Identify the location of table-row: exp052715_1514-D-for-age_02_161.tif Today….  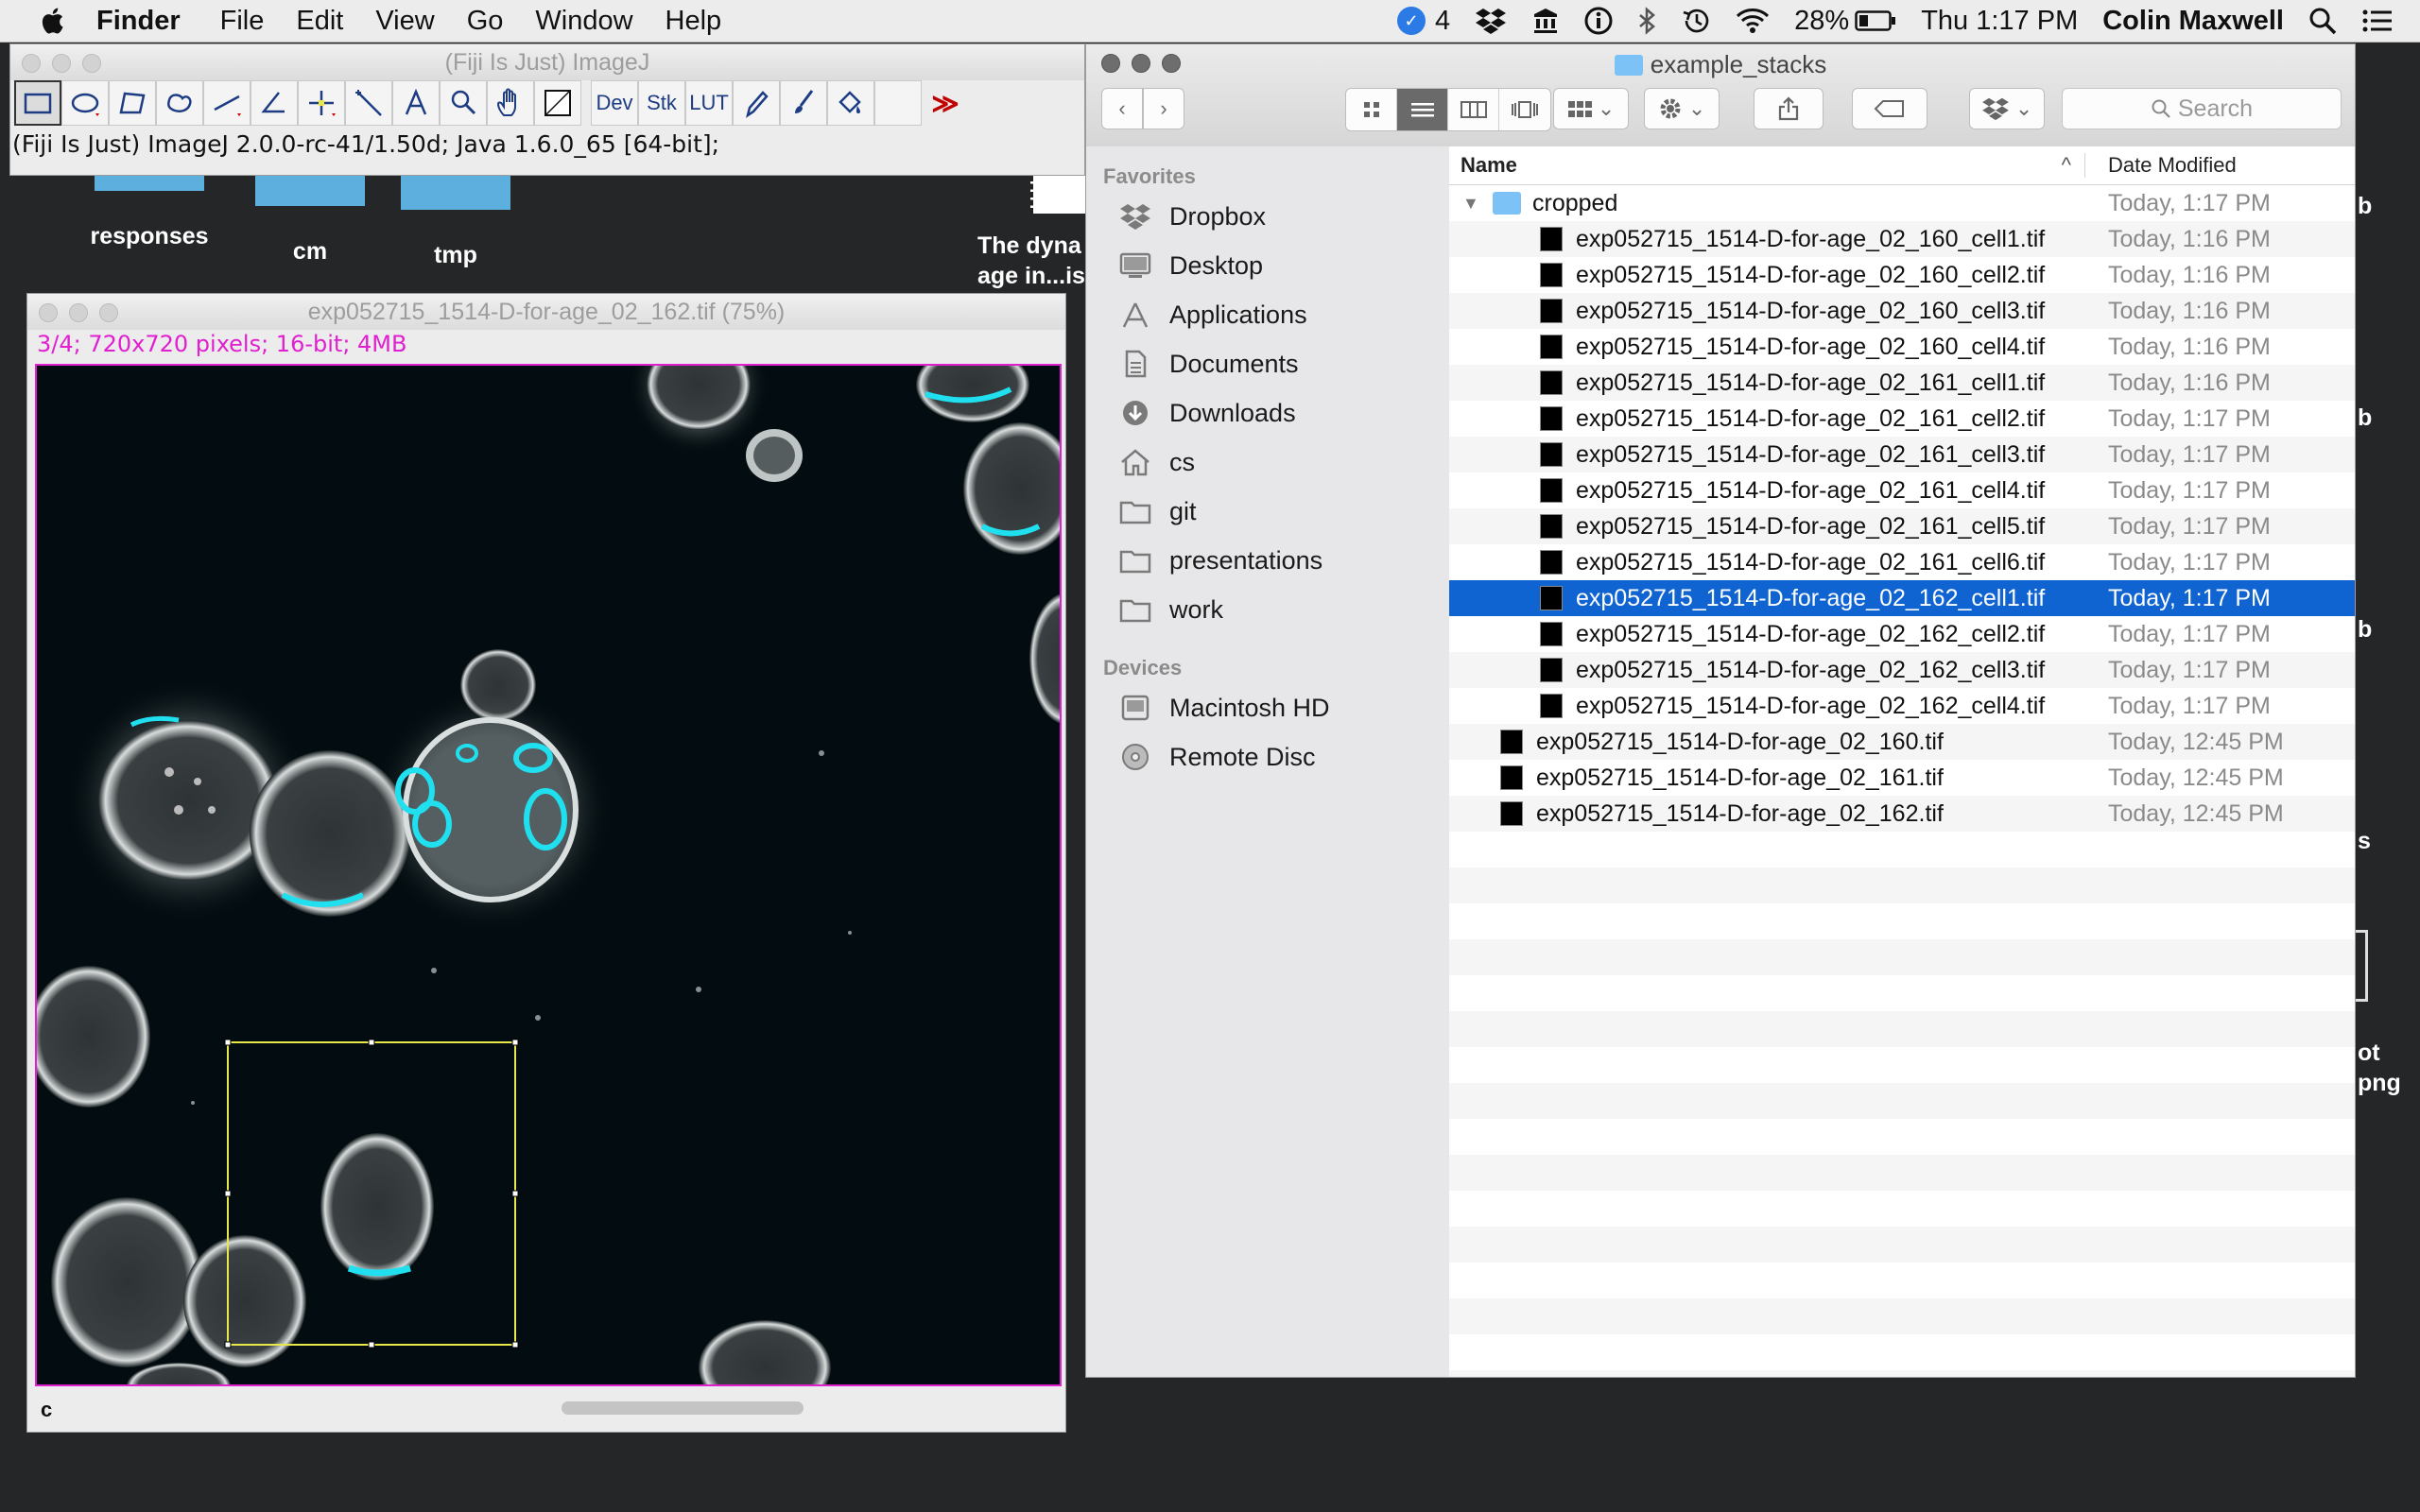
(1902, 778).